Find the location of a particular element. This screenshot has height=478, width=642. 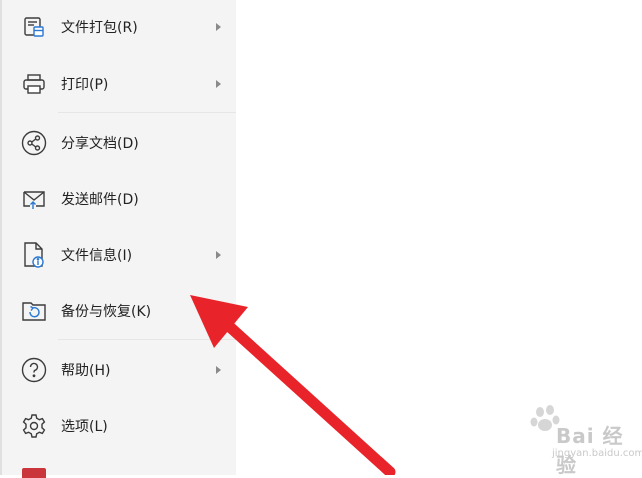

annotation-arrow-shaft is located at coordinates (305, 393).